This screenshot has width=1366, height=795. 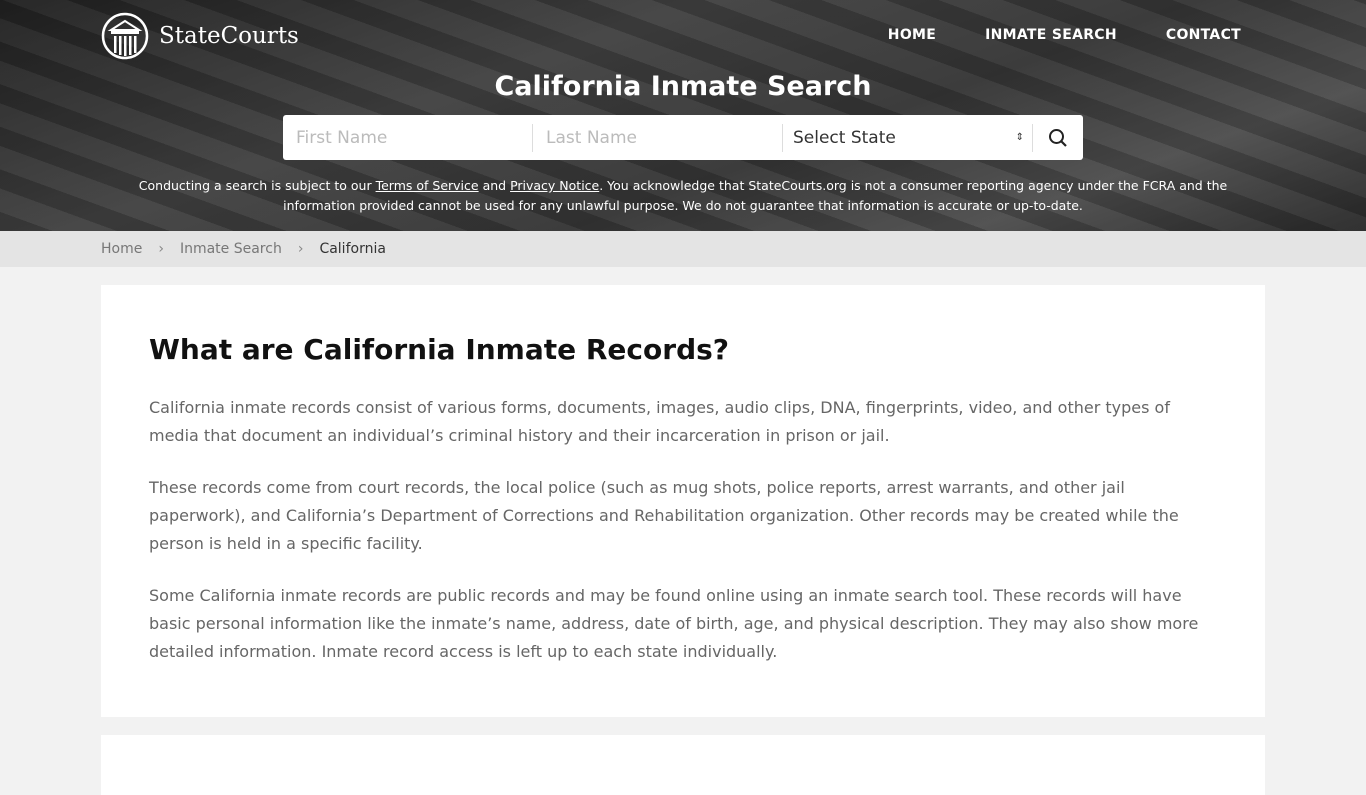 I want to click on disclaimer-text: Conducting a search is subject to our, so click(x=257, y=185).